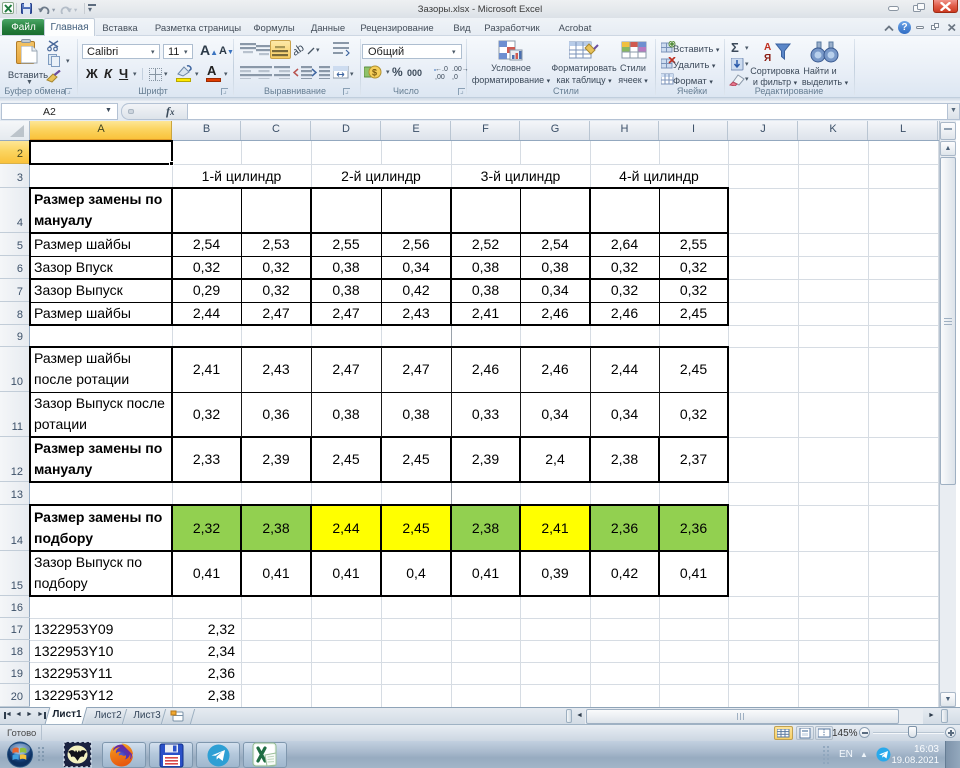 The width and height of the screenshot is (960, 768). Describe the element at coordinates (767, 58) in the screenshot. I see `svg-text: Я` at that location.